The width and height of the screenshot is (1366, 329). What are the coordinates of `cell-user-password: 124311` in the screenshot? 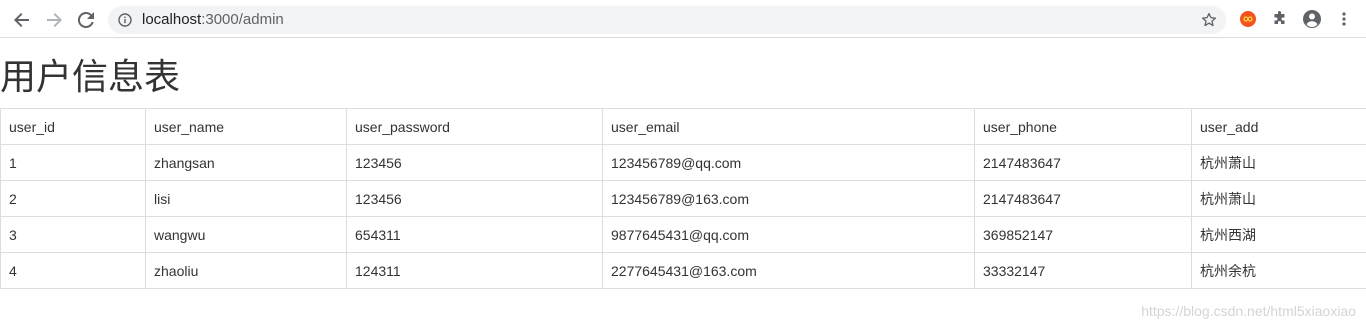 It's located at (474, 270).